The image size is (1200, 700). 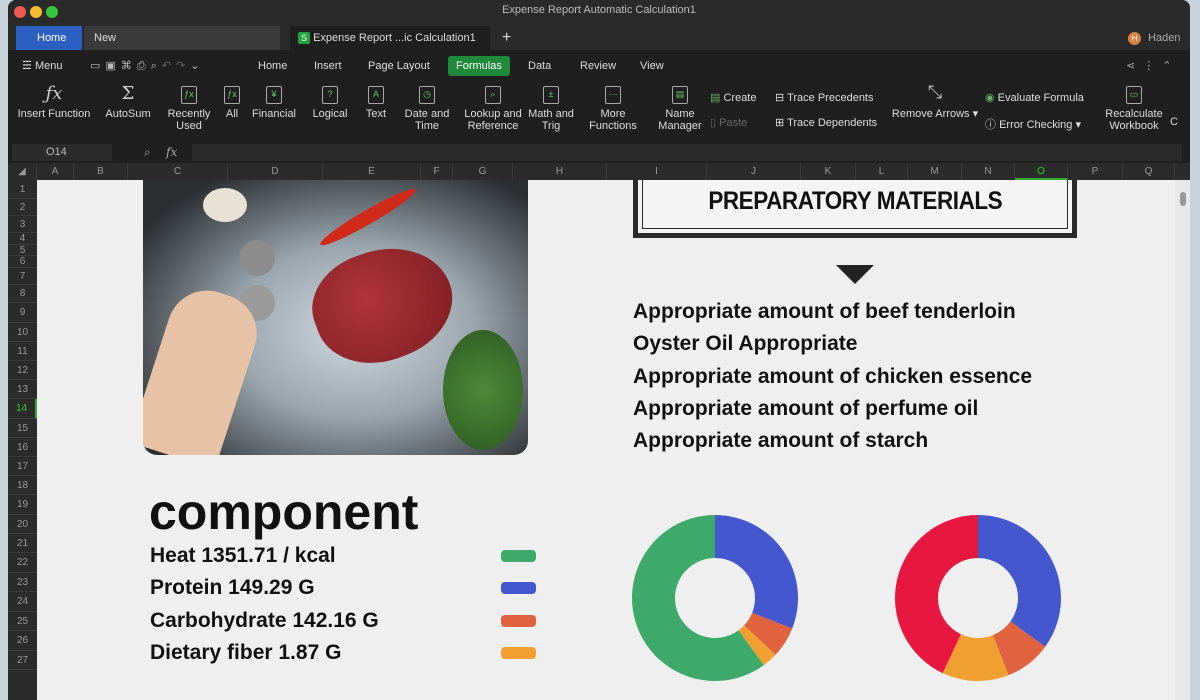 What do you see at coordinates (733, 97) in the screenshot?
I see `create-button: ▤ Create` at bounding box center [733, 97].